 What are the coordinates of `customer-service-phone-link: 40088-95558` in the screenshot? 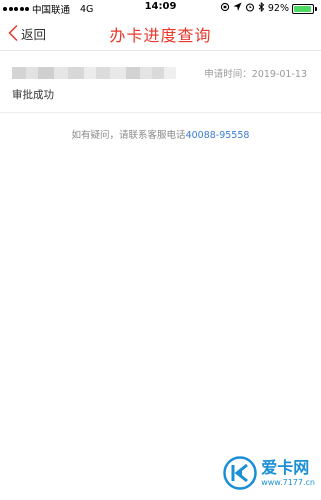 It's located at (218, 135).